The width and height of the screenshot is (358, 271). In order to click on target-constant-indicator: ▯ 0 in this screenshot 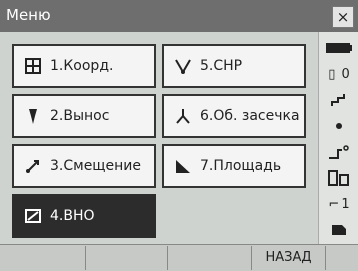, I will do `click(339, 74)`.